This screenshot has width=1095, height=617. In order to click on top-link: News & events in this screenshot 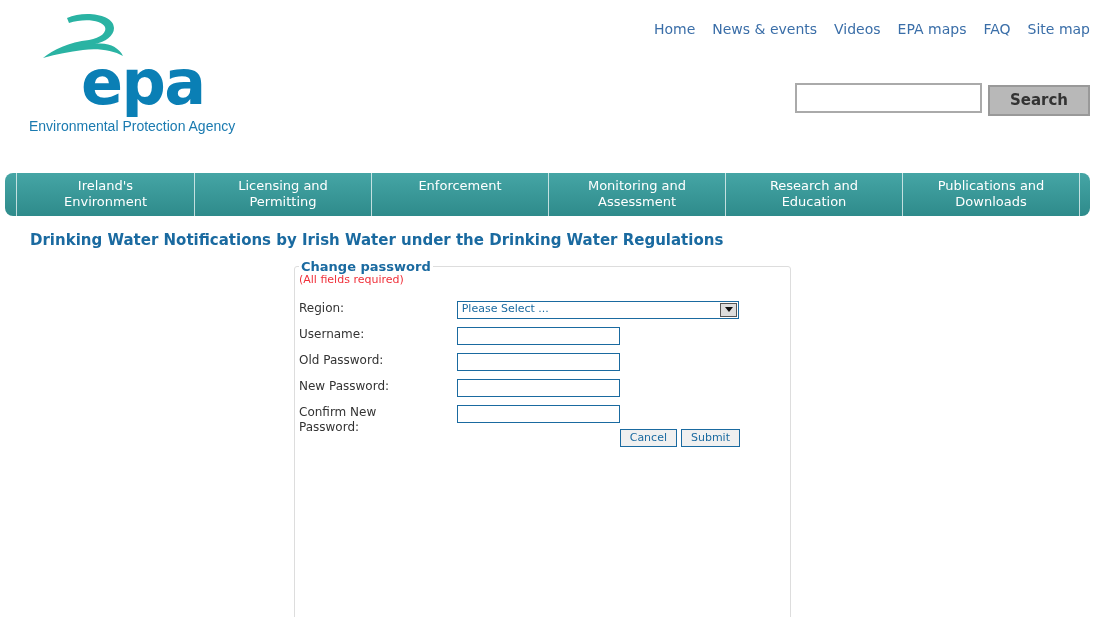, I will do `click(765, 29)`.